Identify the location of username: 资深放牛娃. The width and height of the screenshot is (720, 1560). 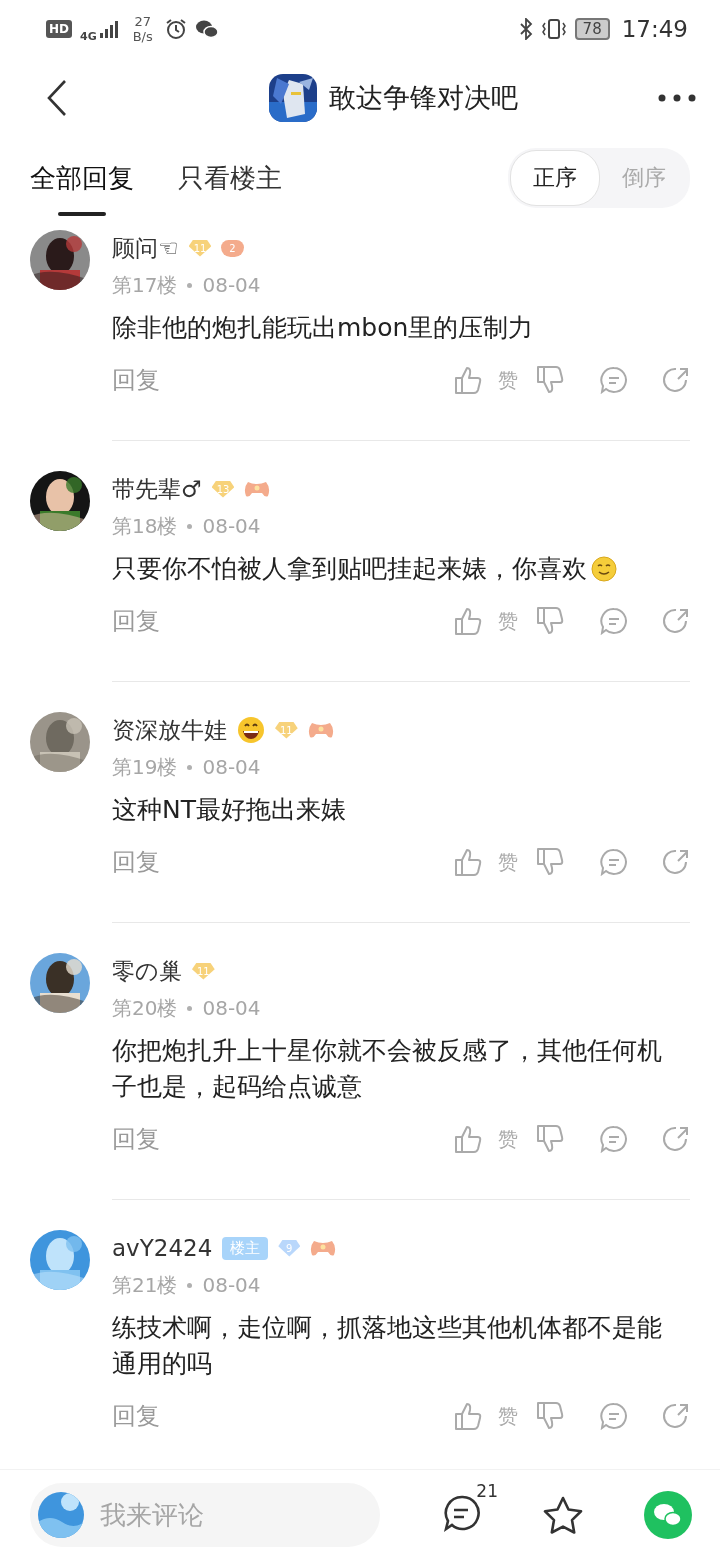
(169, 730).